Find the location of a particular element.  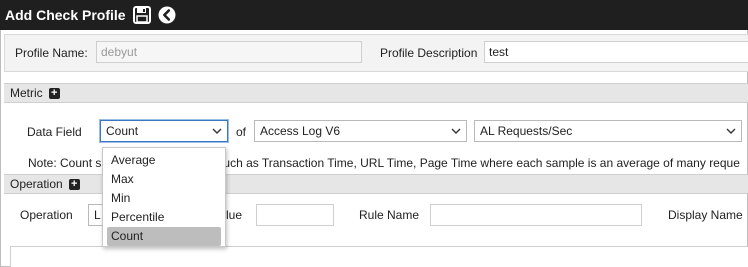

dropdown-option-count: Count is located at coordinates (164, 236).